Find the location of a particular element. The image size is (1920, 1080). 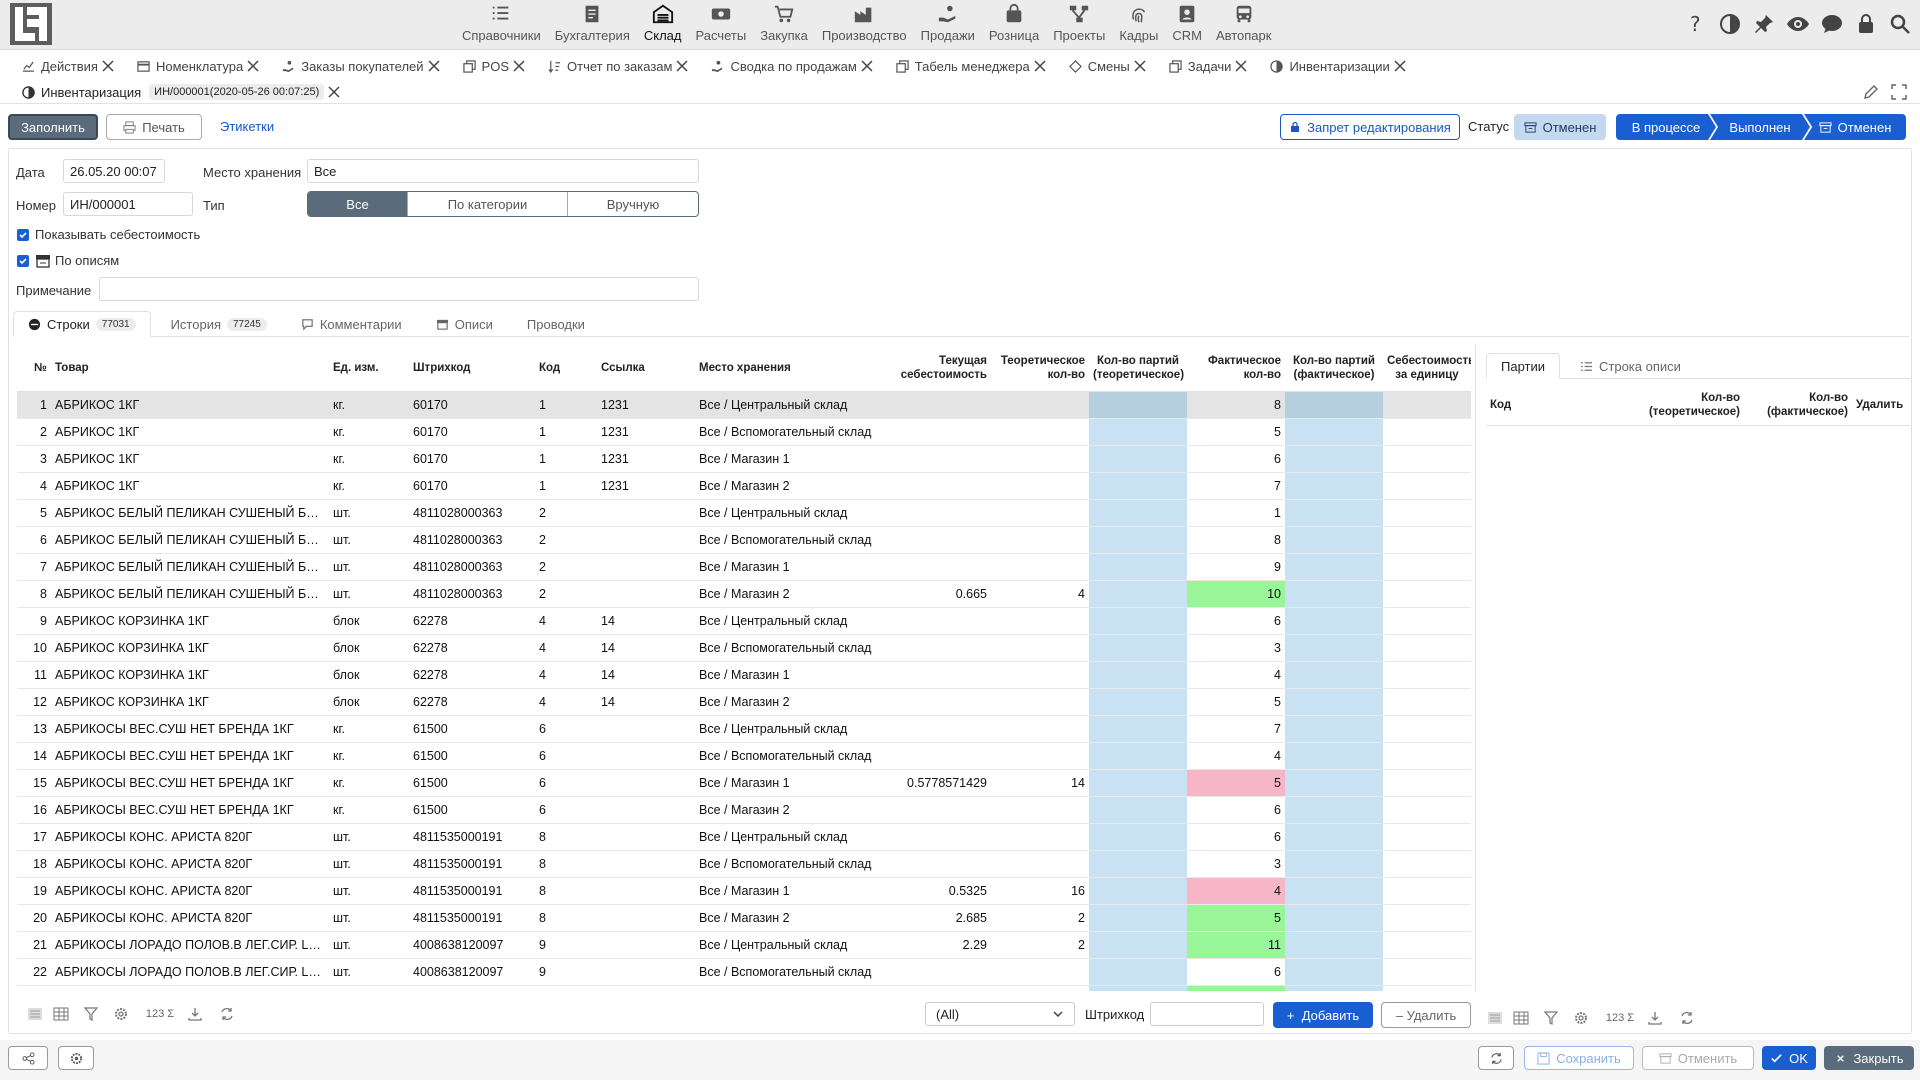

download-icon is located at coordinates (1655, 1018).